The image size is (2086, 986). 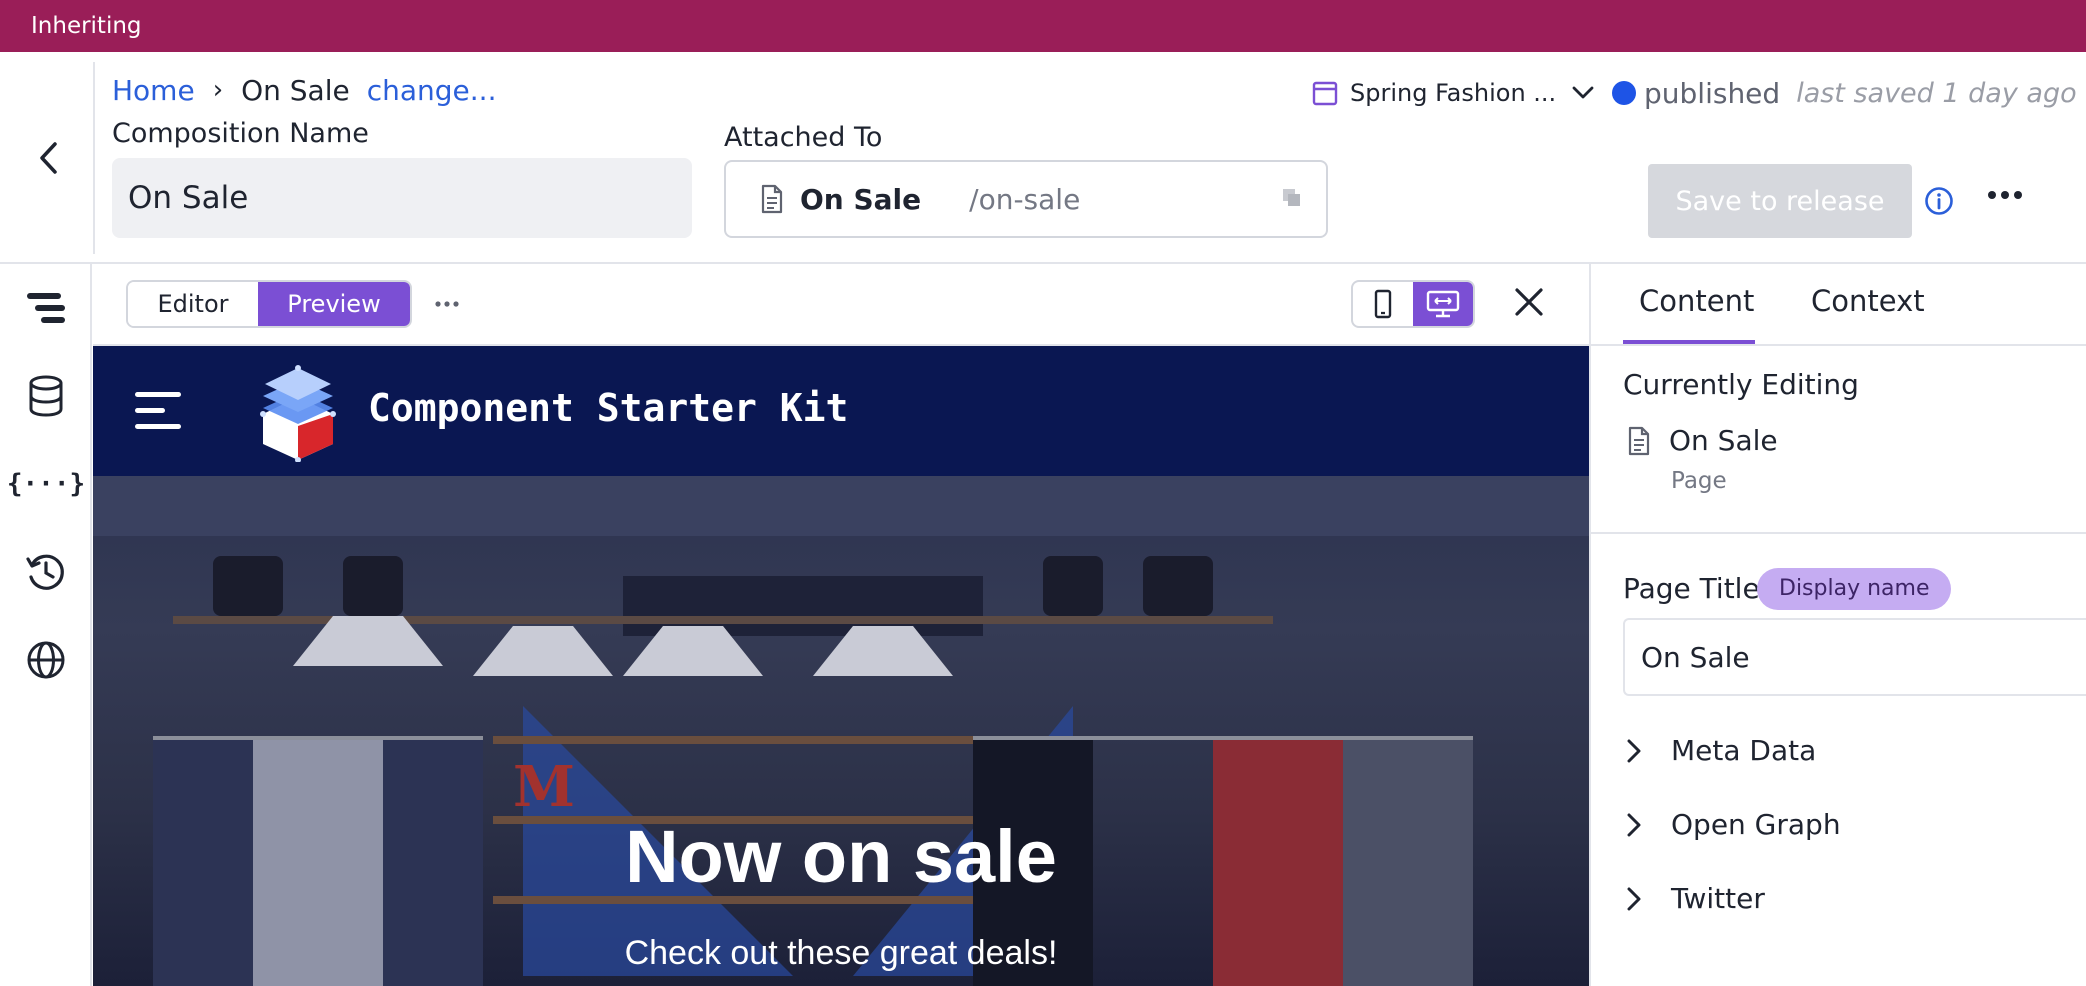 What do you see at coordinates (1780, 201) in the screenshot?
I see `save-to-release-button: Save to release` at bounding box center [1780, 201].